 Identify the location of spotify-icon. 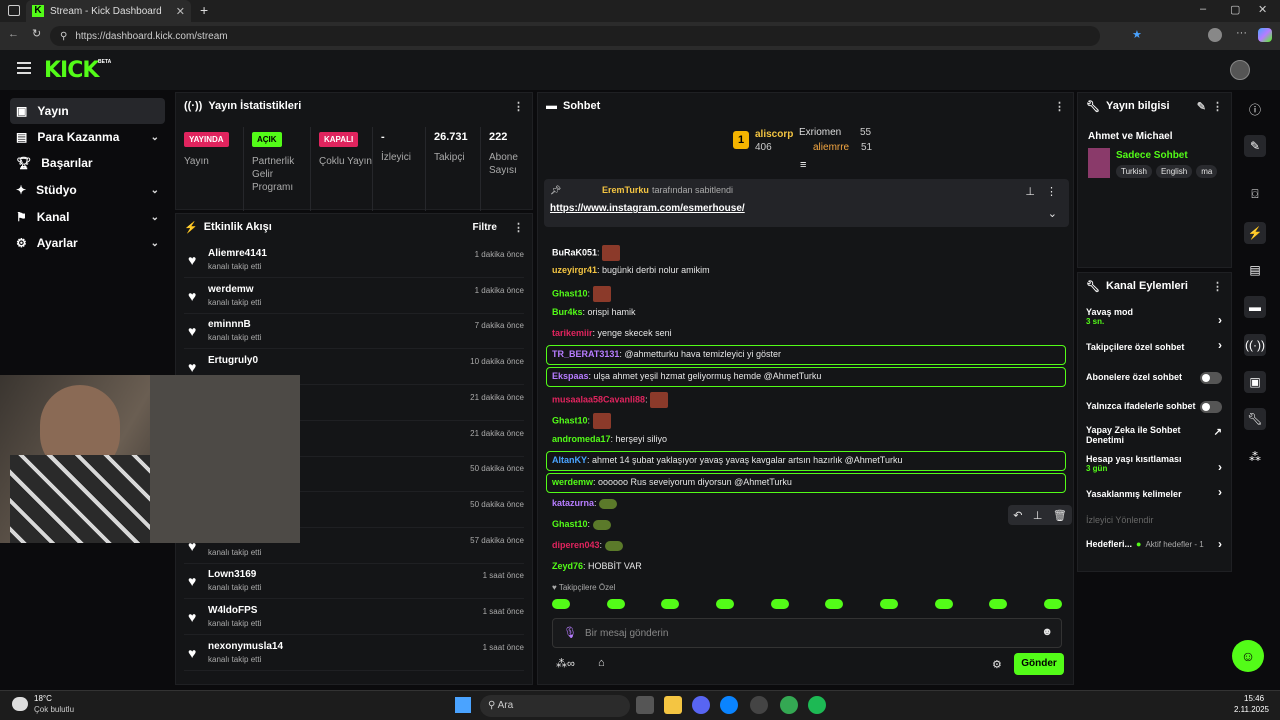
(817, 705).